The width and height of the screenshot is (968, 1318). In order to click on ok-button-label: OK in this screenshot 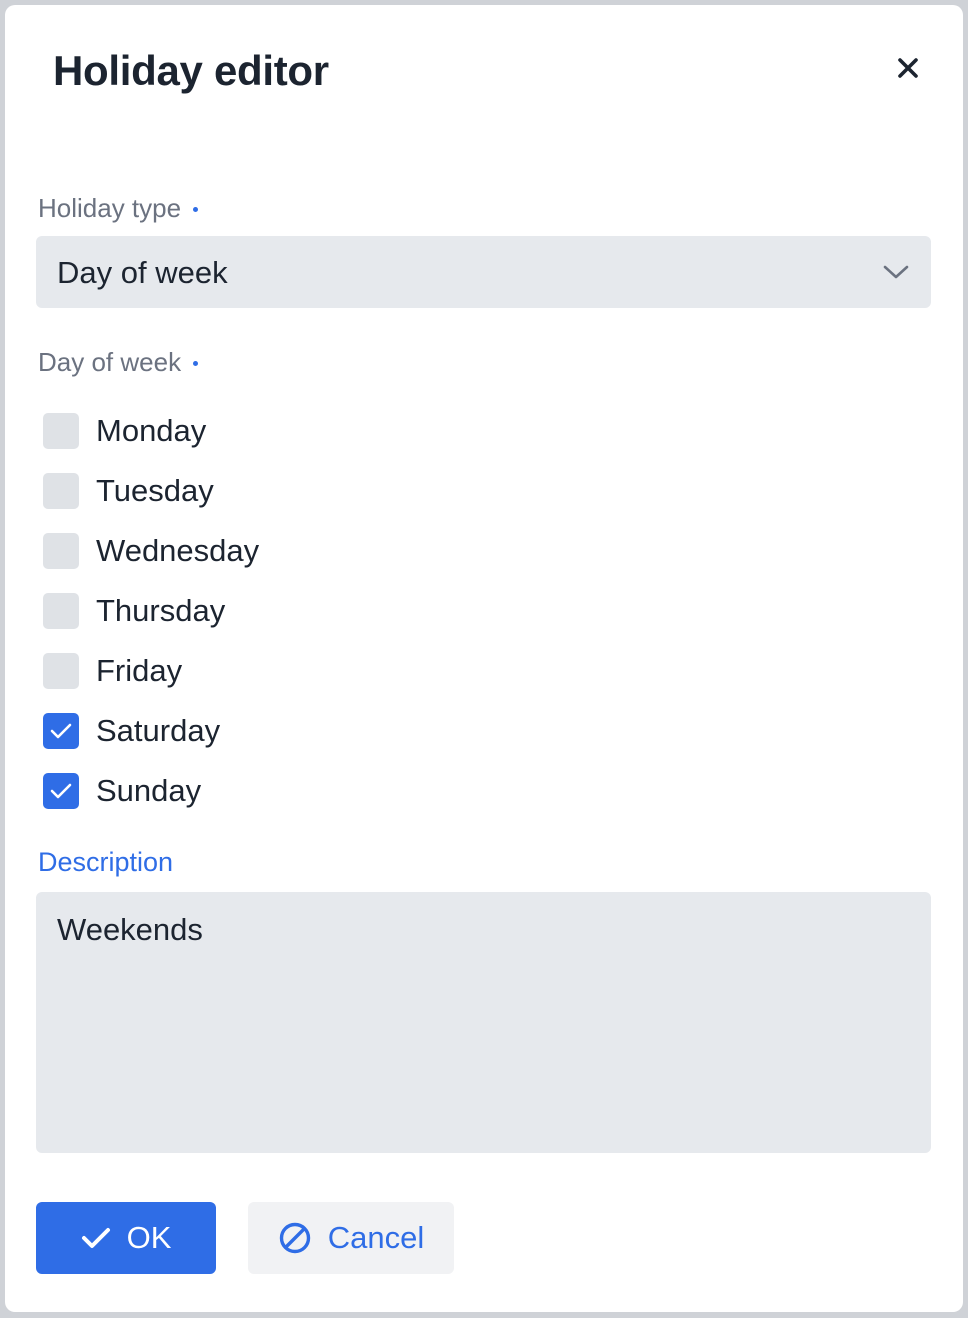, I will do `click(149, 1237)`.